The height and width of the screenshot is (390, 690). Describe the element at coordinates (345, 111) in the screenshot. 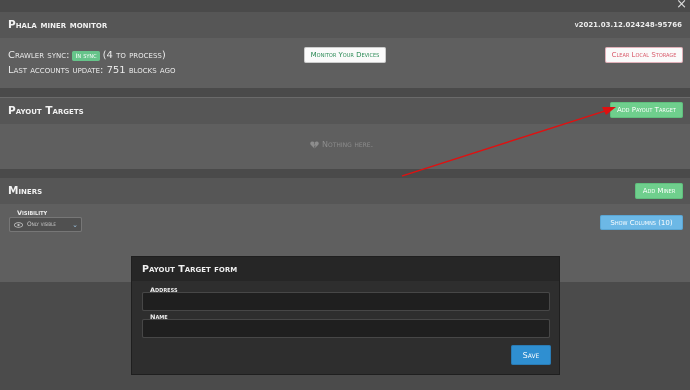

I see `payout-targets-header: Payout Targets` at that location.